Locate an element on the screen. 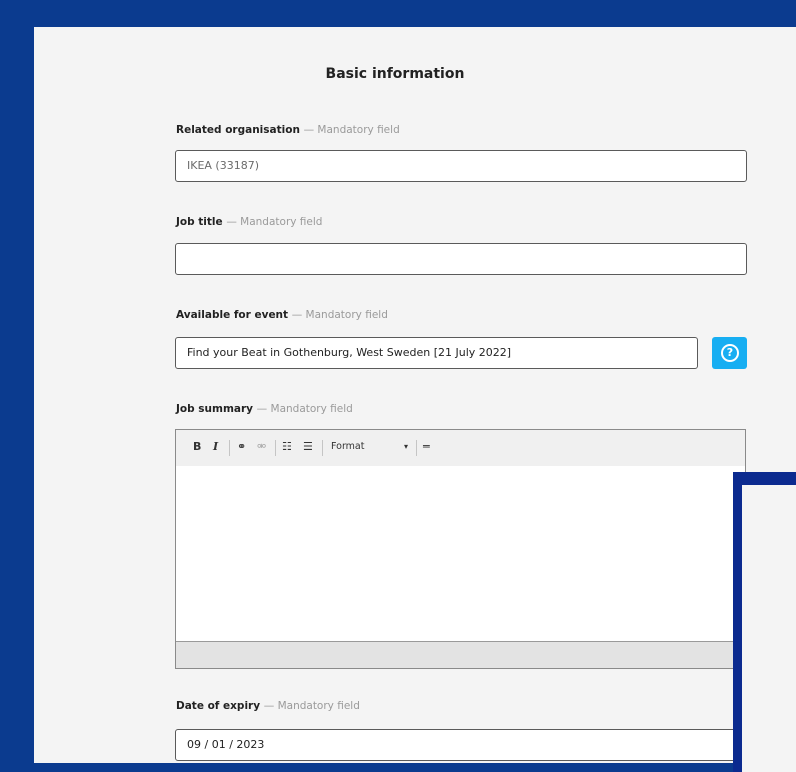  event-required-note: — Mandatory field is located at coordinates (339, 315).